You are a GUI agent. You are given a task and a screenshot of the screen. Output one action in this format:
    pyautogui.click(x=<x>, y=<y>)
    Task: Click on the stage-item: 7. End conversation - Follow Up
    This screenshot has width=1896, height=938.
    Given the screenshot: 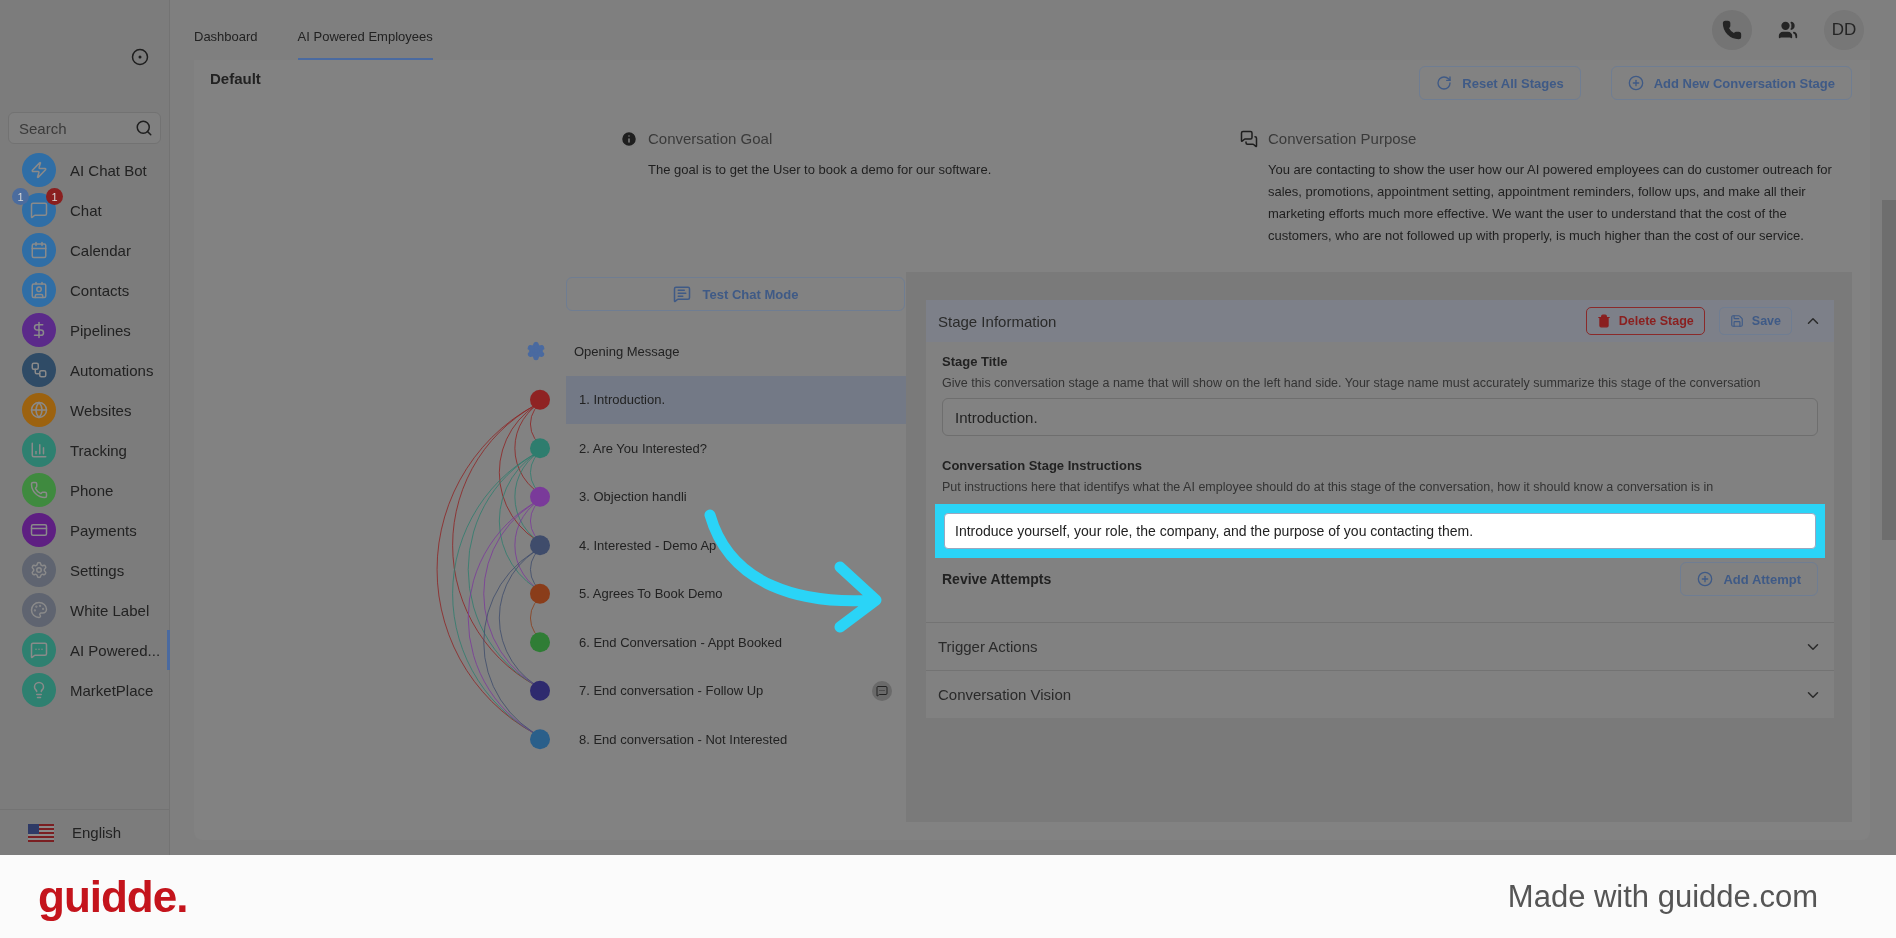 What is the action you would take?
    pyautogui.click(x=736, y=690)
    